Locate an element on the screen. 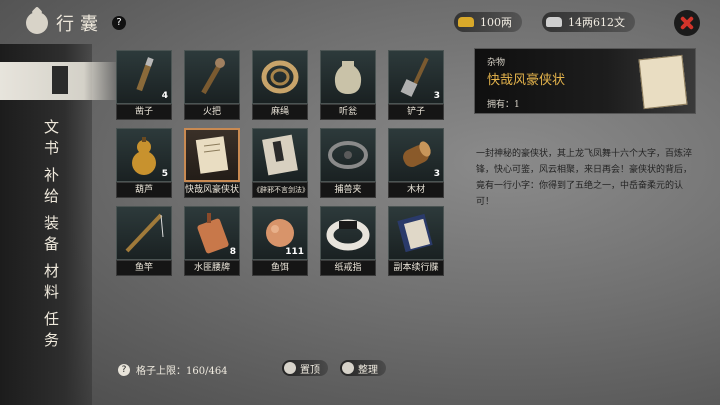  item-frame: 4 is located at coordinates (144, 77).